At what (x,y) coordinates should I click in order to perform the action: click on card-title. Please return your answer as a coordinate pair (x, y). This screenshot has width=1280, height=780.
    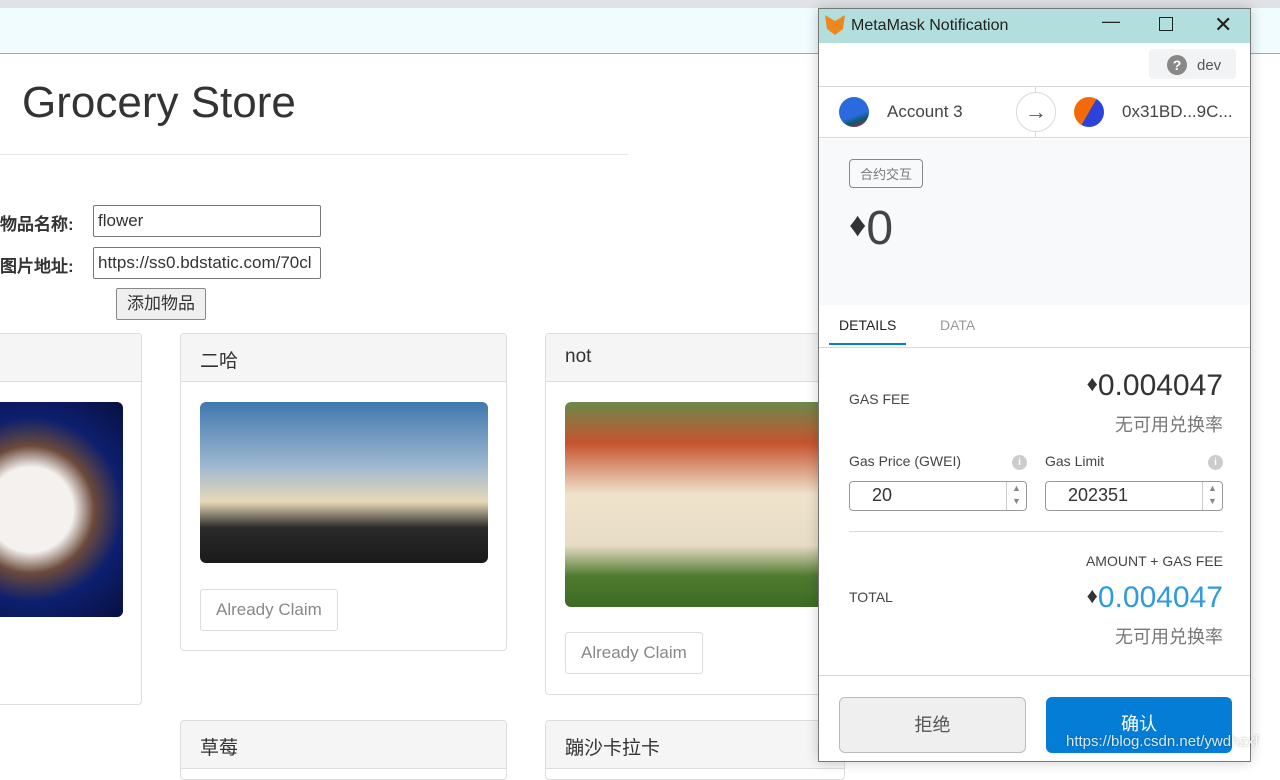
    Looking at the image, I should click on (70, 358).